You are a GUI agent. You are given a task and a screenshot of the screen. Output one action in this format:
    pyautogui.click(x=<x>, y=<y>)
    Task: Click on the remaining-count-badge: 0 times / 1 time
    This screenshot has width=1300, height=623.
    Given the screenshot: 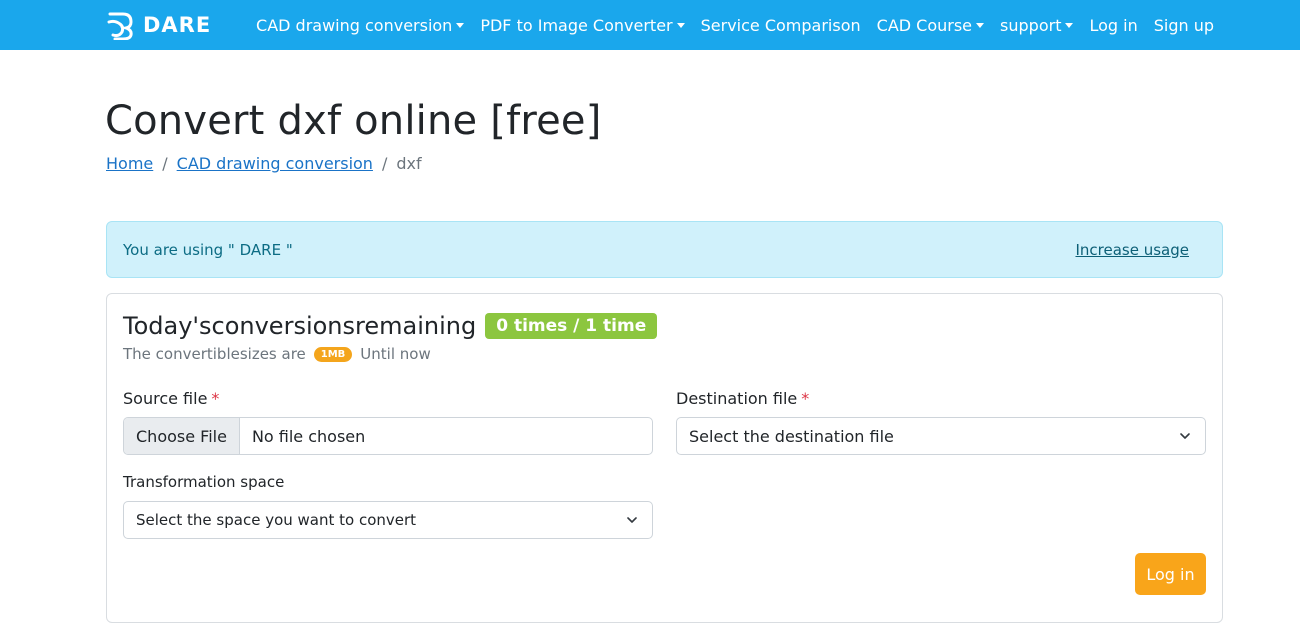 What is the action you would take?
    pyautogui.click(x=571, y=326)
    